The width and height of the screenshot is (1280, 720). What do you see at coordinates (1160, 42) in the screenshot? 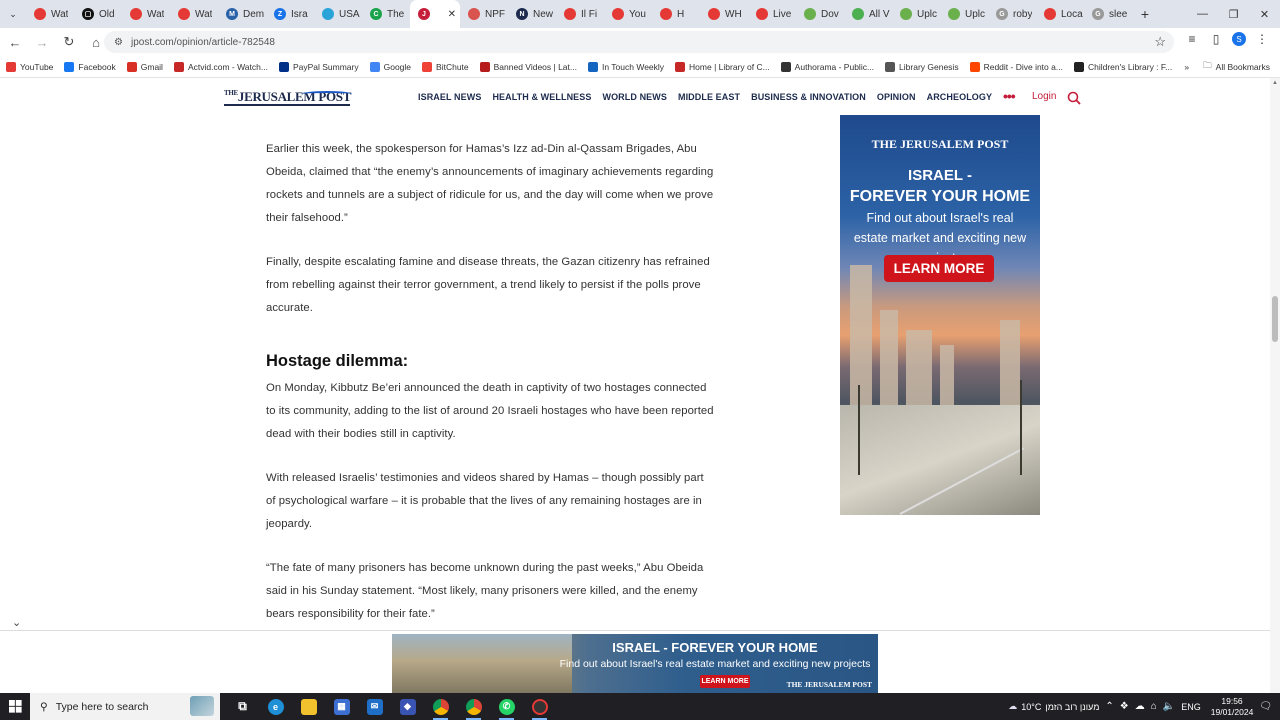
I see `bookmark-star-icon: ☆` at bounding box center [1160, 42].